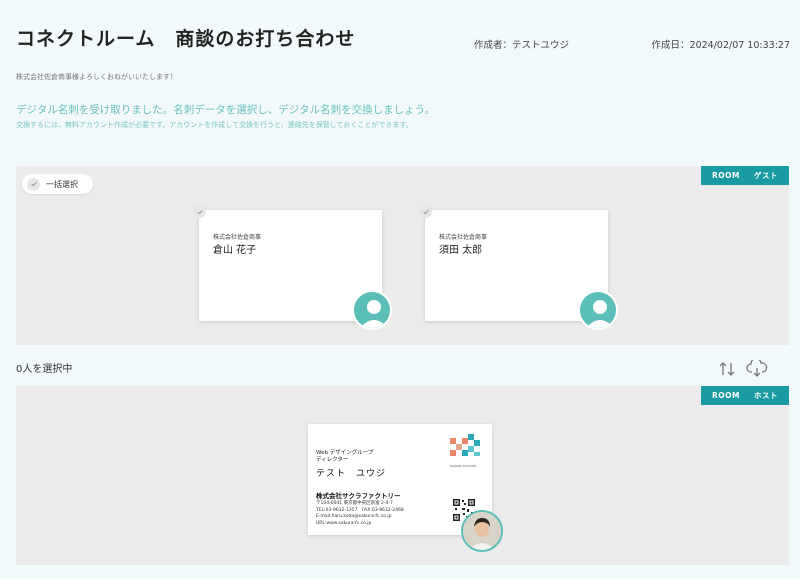 The width and height of the screenshot is (800, 579). I want to click on select-all-label: 一括選択, so click(62, 184).